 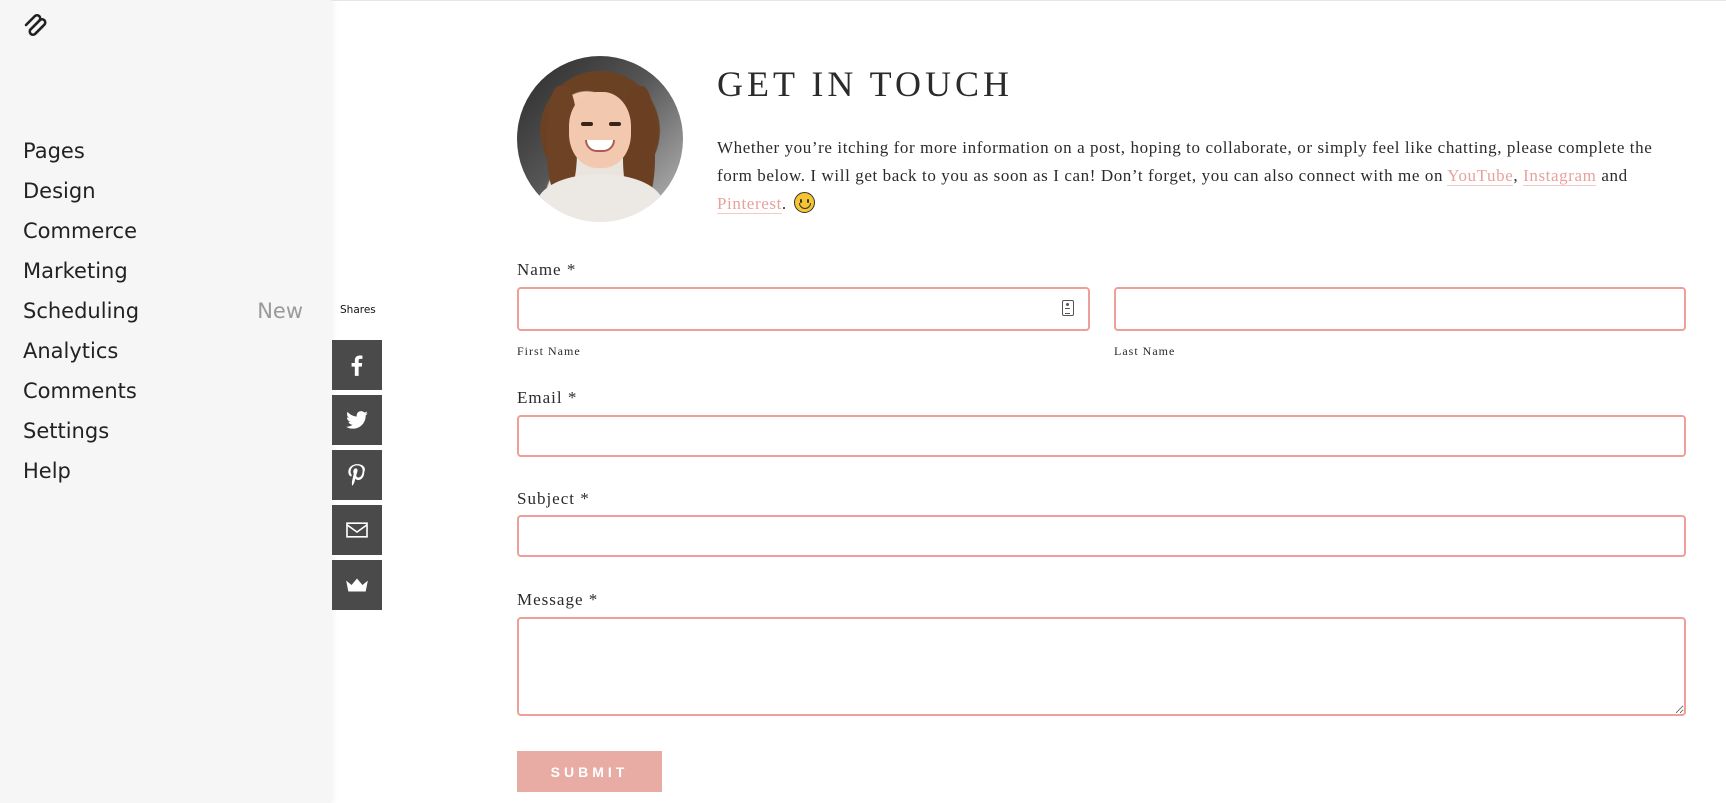 What do you see at coordinates (1101, 436) in the screenshot?
I see `email-input` at bounding box center [1101, 436].